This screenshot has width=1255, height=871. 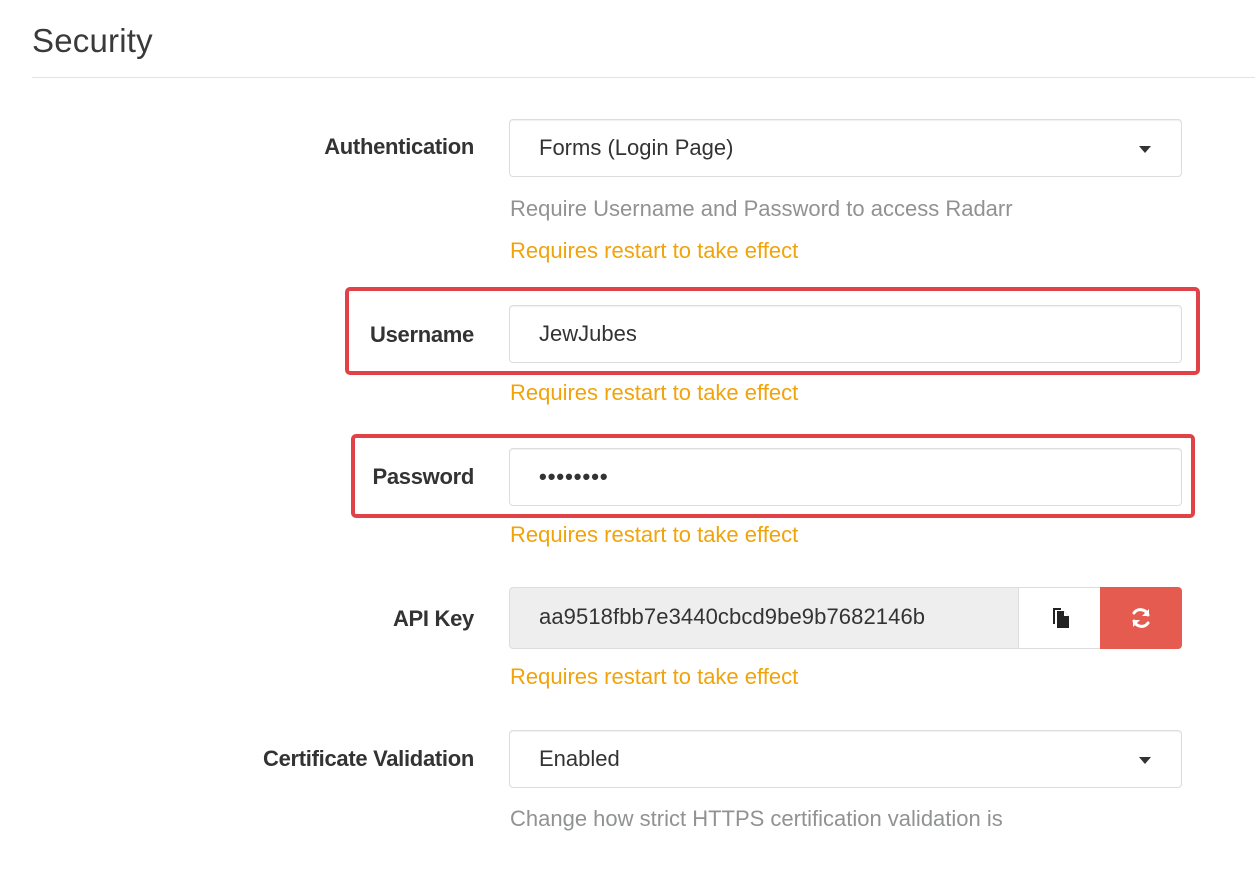 I want to click on username-restart-warning: Requires restart to take effect, so click(x=654, y=392).